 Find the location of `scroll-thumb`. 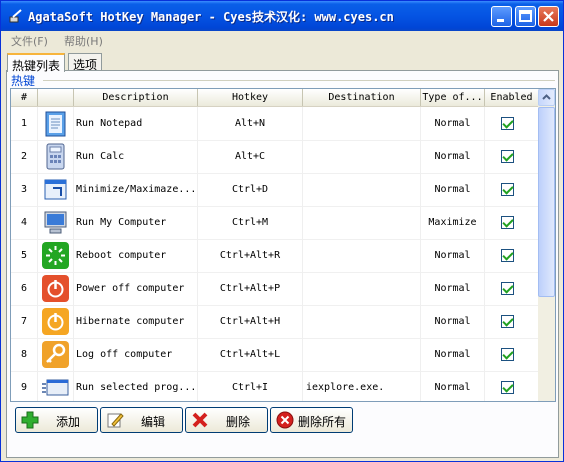

scroll-thumb is located at coordinates (546, 202).